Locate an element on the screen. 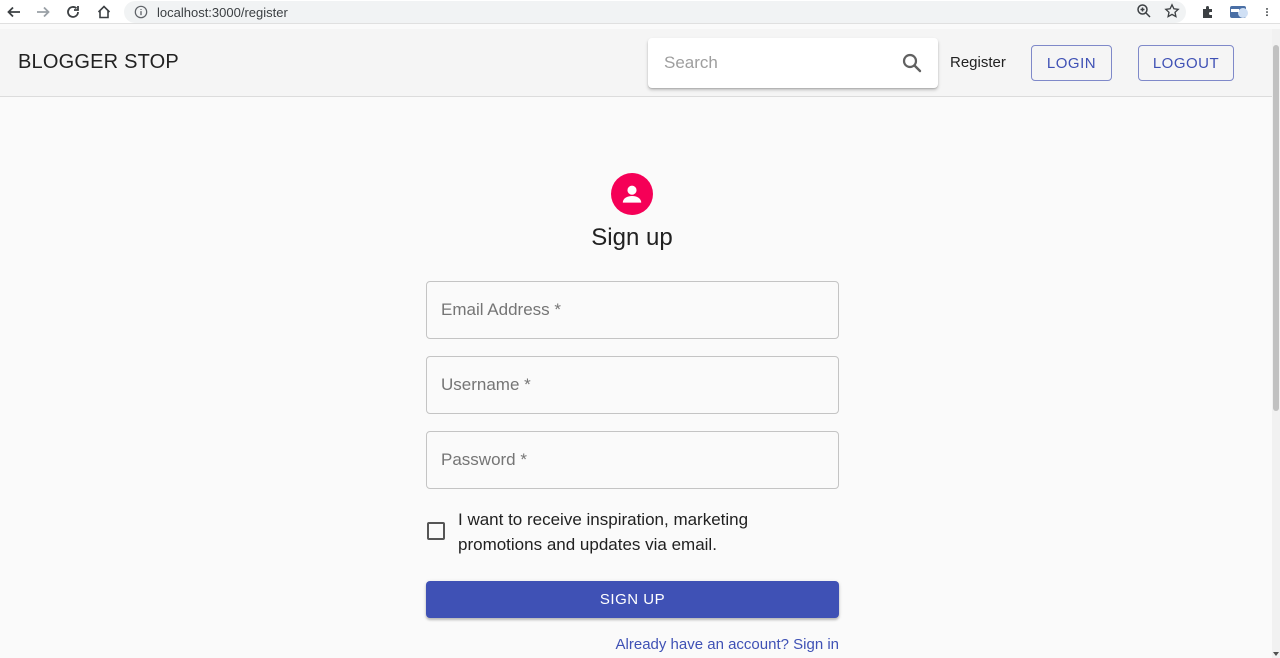 This screenshot has width=1280, height=658. back-button is located at coordinates (14, 12).